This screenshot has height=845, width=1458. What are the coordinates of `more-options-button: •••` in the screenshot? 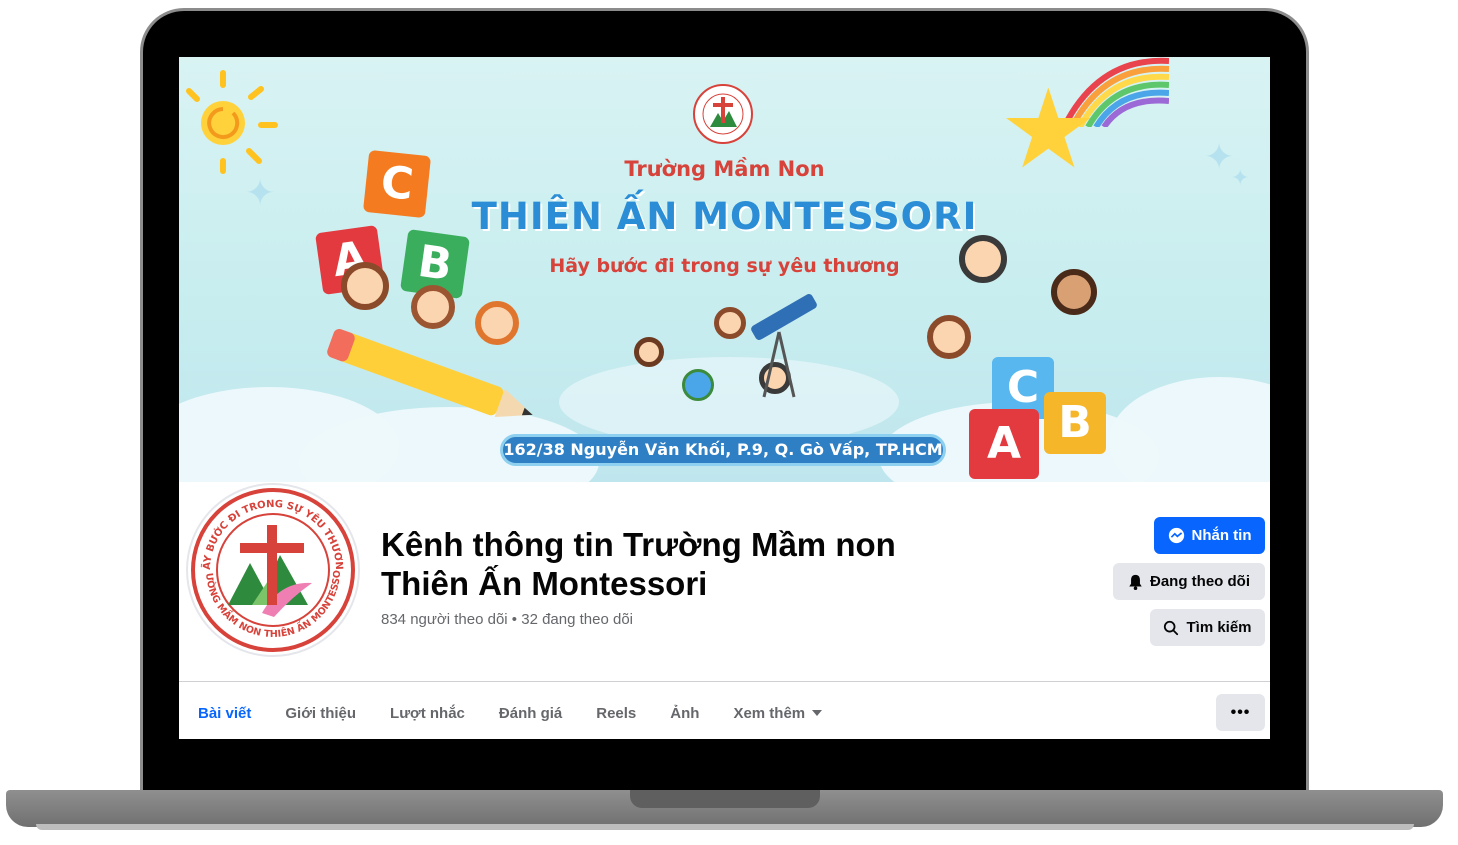 It's located at (1240, 712).